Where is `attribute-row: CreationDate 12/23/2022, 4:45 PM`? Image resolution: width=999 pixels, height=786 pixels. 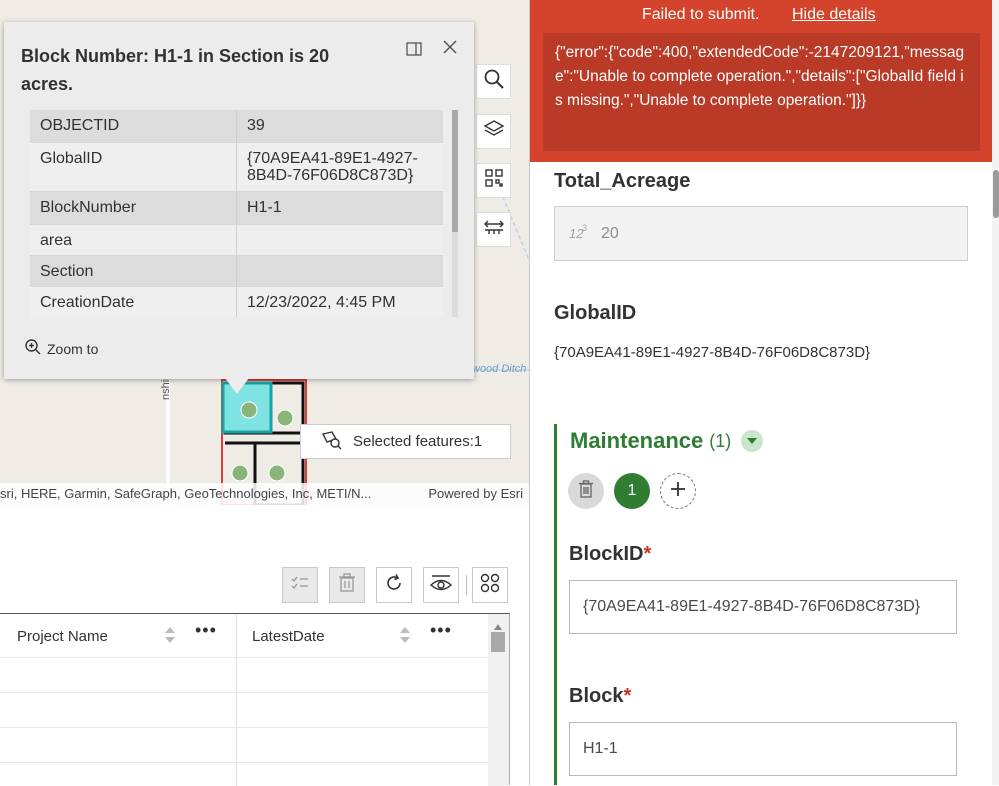 attribute-row: CreationDate 12/23/2022, 4:45 PM is located at coordinates (236, 302).